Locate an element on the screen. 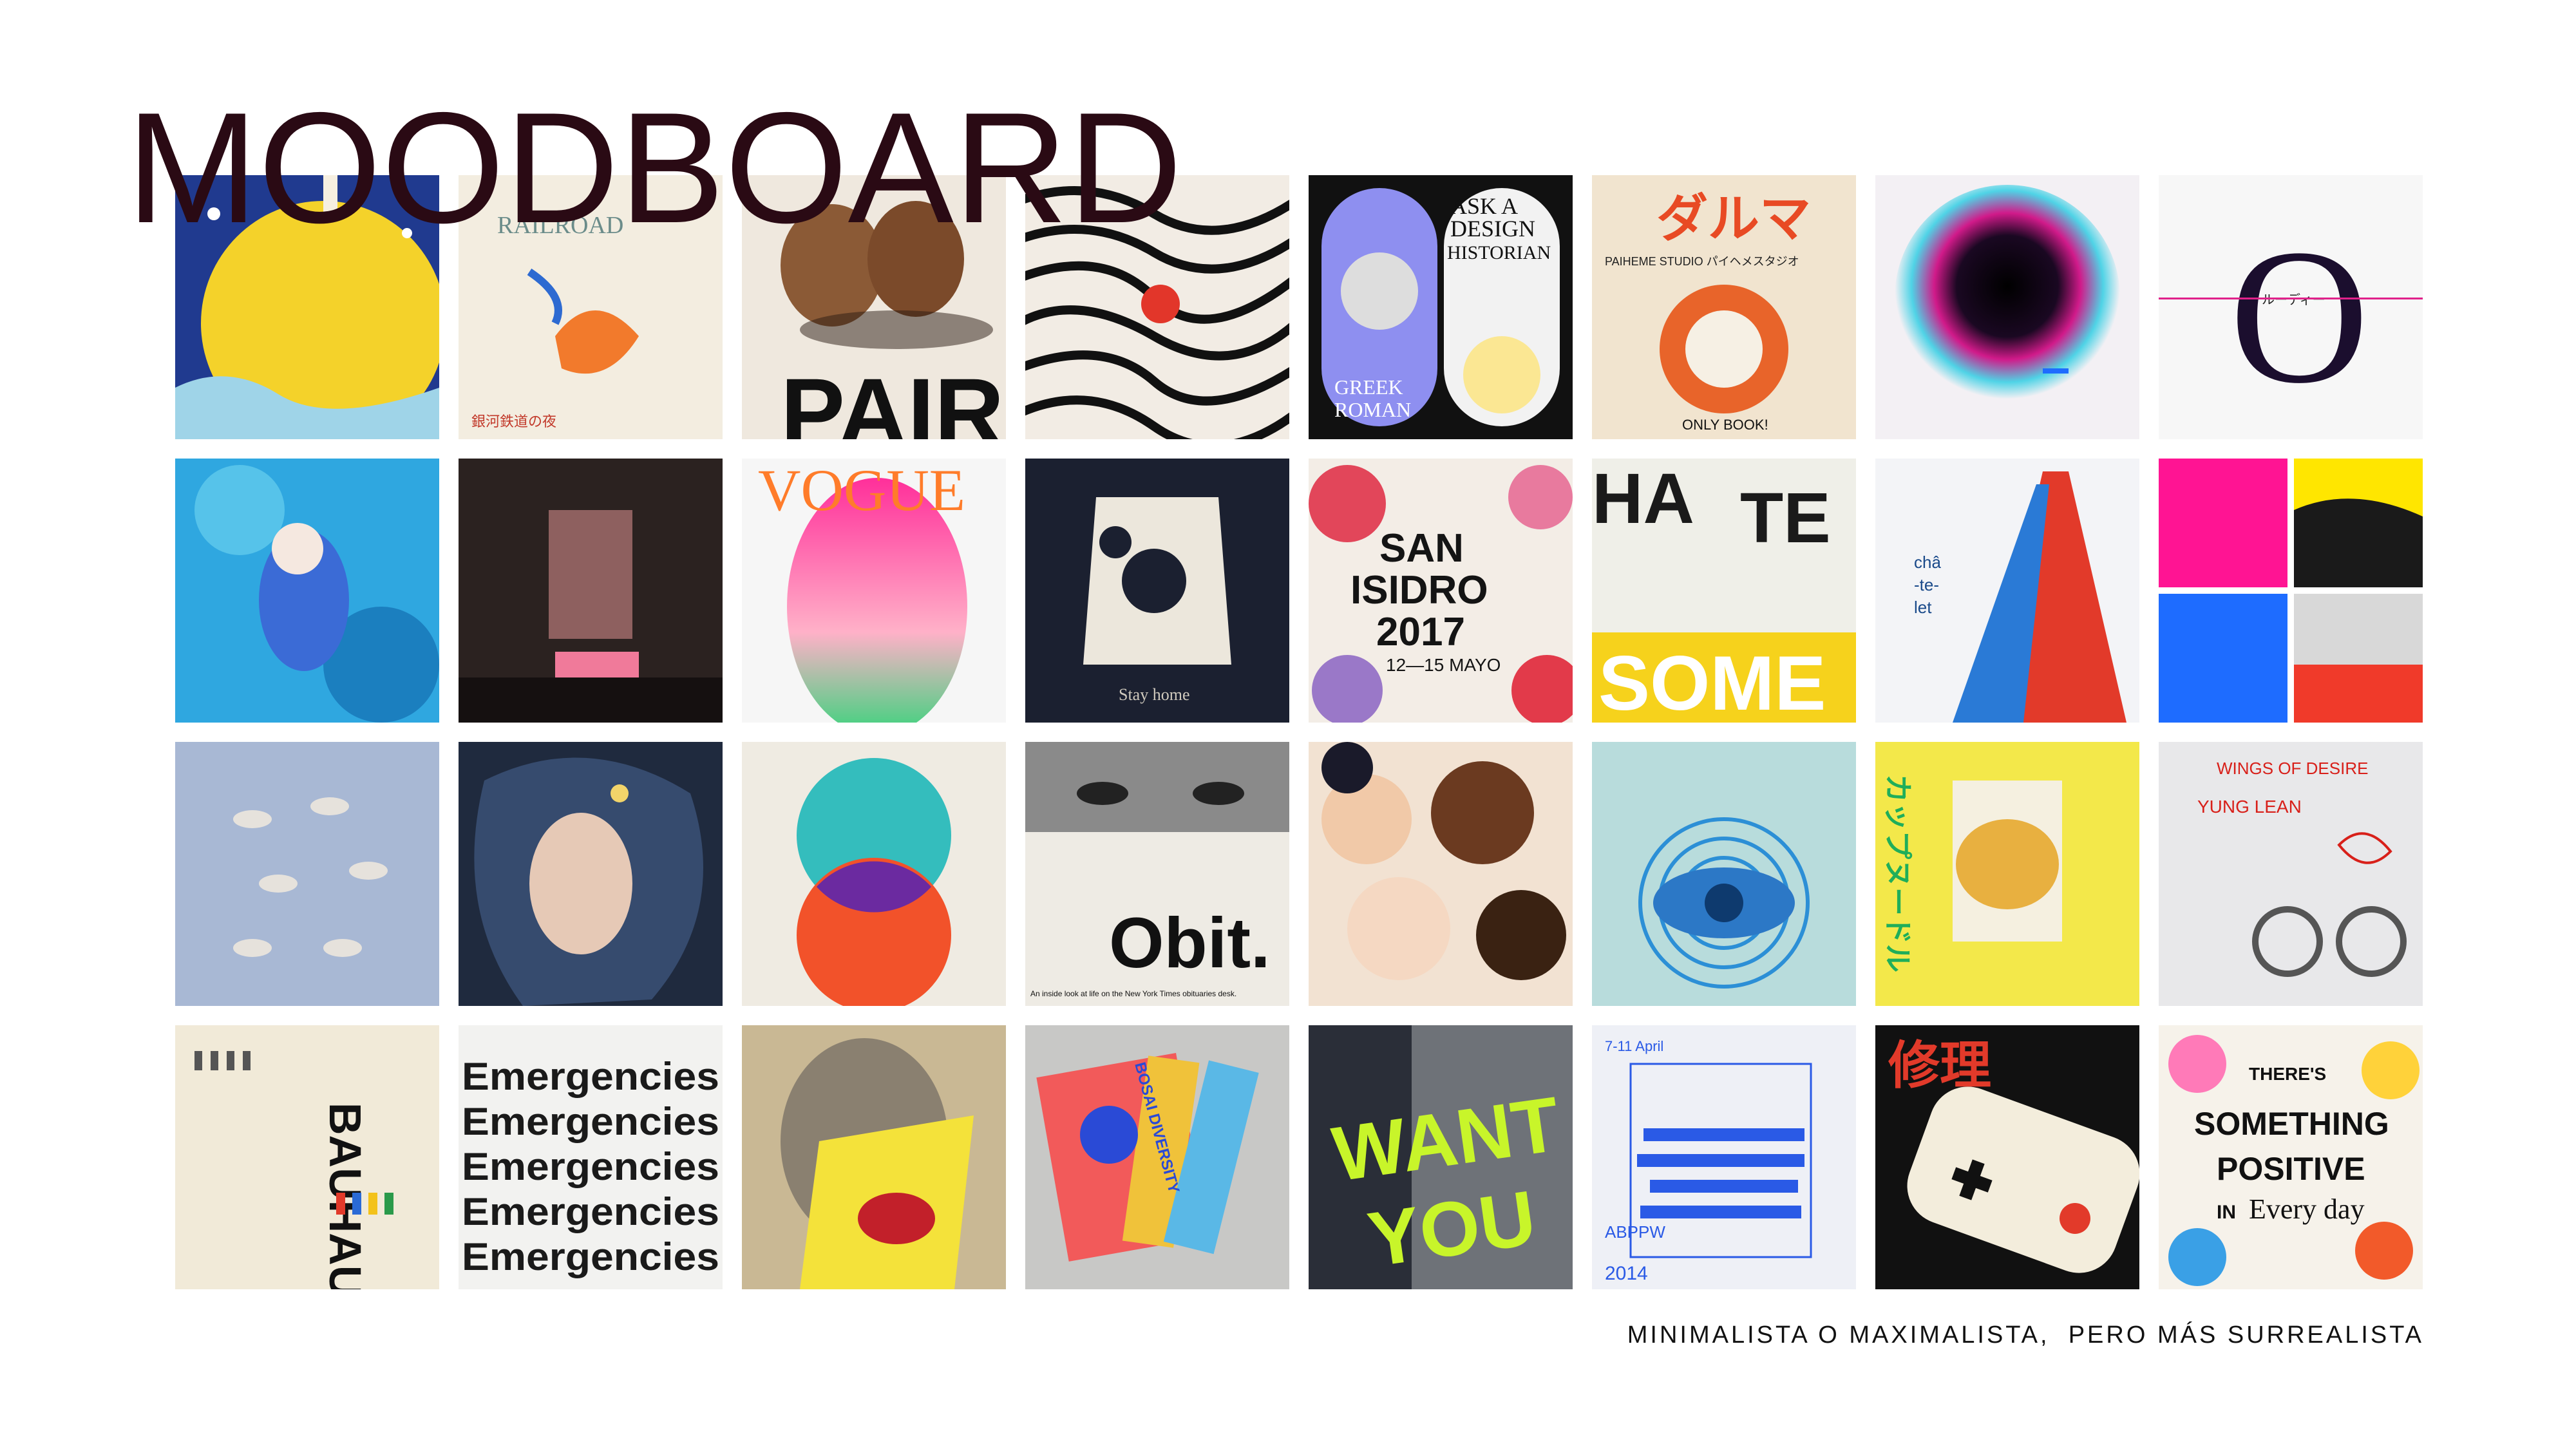 This screenshot has width=2576, height=1449. svg-text: HA is located at coordinates (1643, 498).